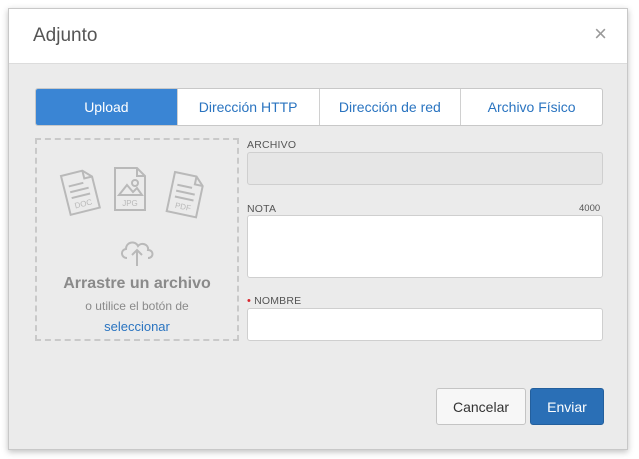  Describe the element at coordinates (184, 194) in the screenshot. I see `pdf-file-icon: PDF` at that location.